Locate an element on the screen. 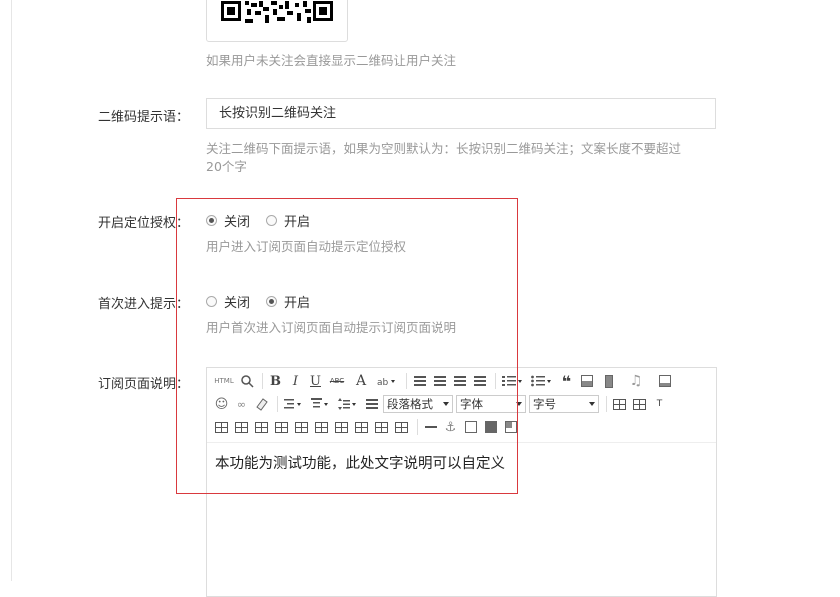  anchor-icon: ⚓ is located at coordinates (450, 427).